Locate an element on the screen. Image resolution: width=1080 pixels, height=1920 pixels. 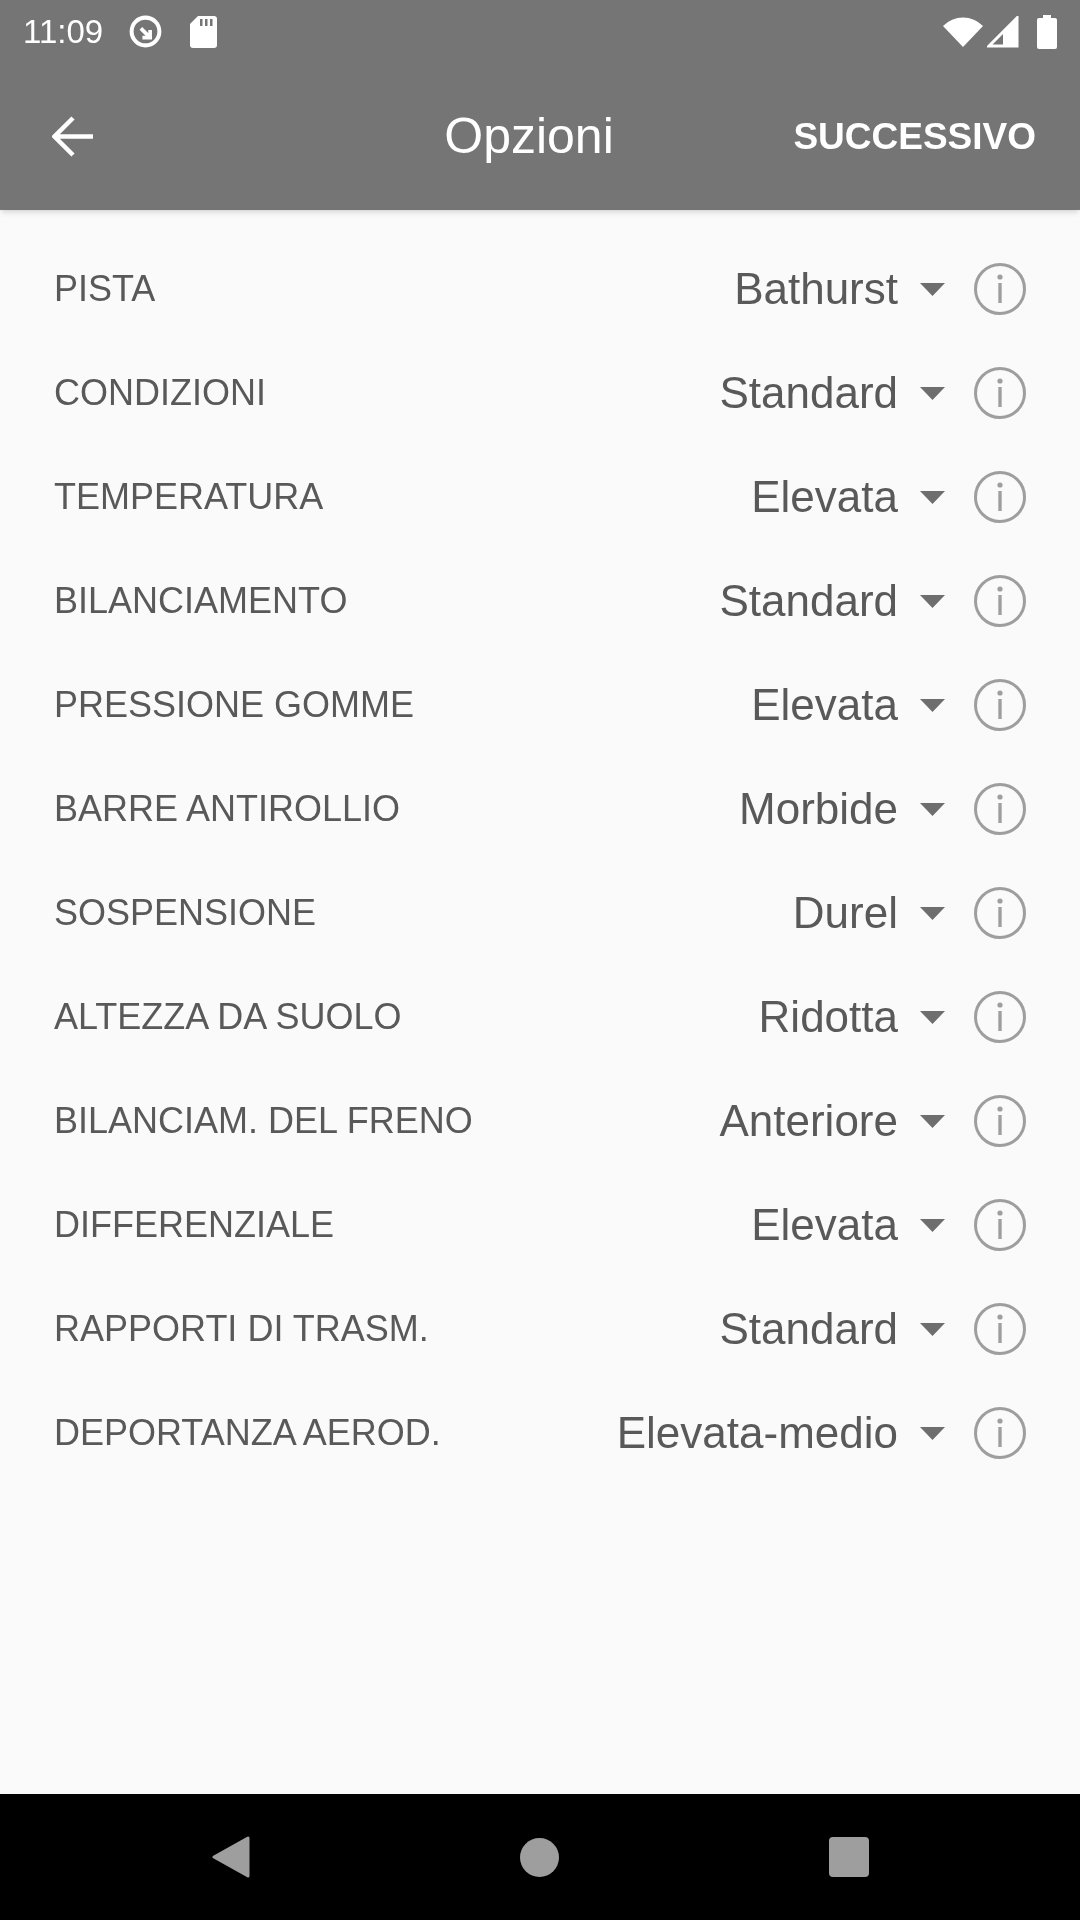
option-label: CONDIZIONI is located at coordinates (160, 393).